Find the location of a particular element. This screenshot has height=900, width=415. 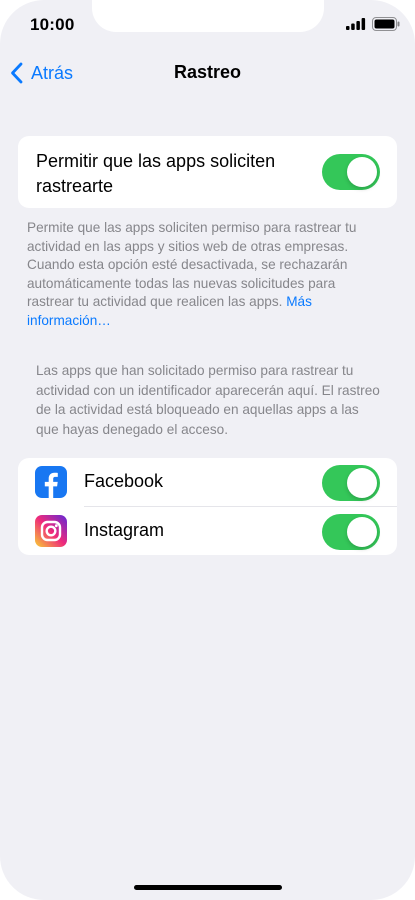

app-name: Instagram is located at coordinates (124, 530).